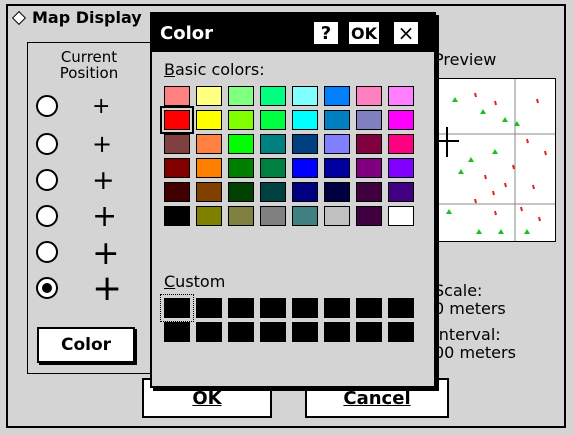  I want to click on titlebar-ok-button: OK, so click(364, 33).